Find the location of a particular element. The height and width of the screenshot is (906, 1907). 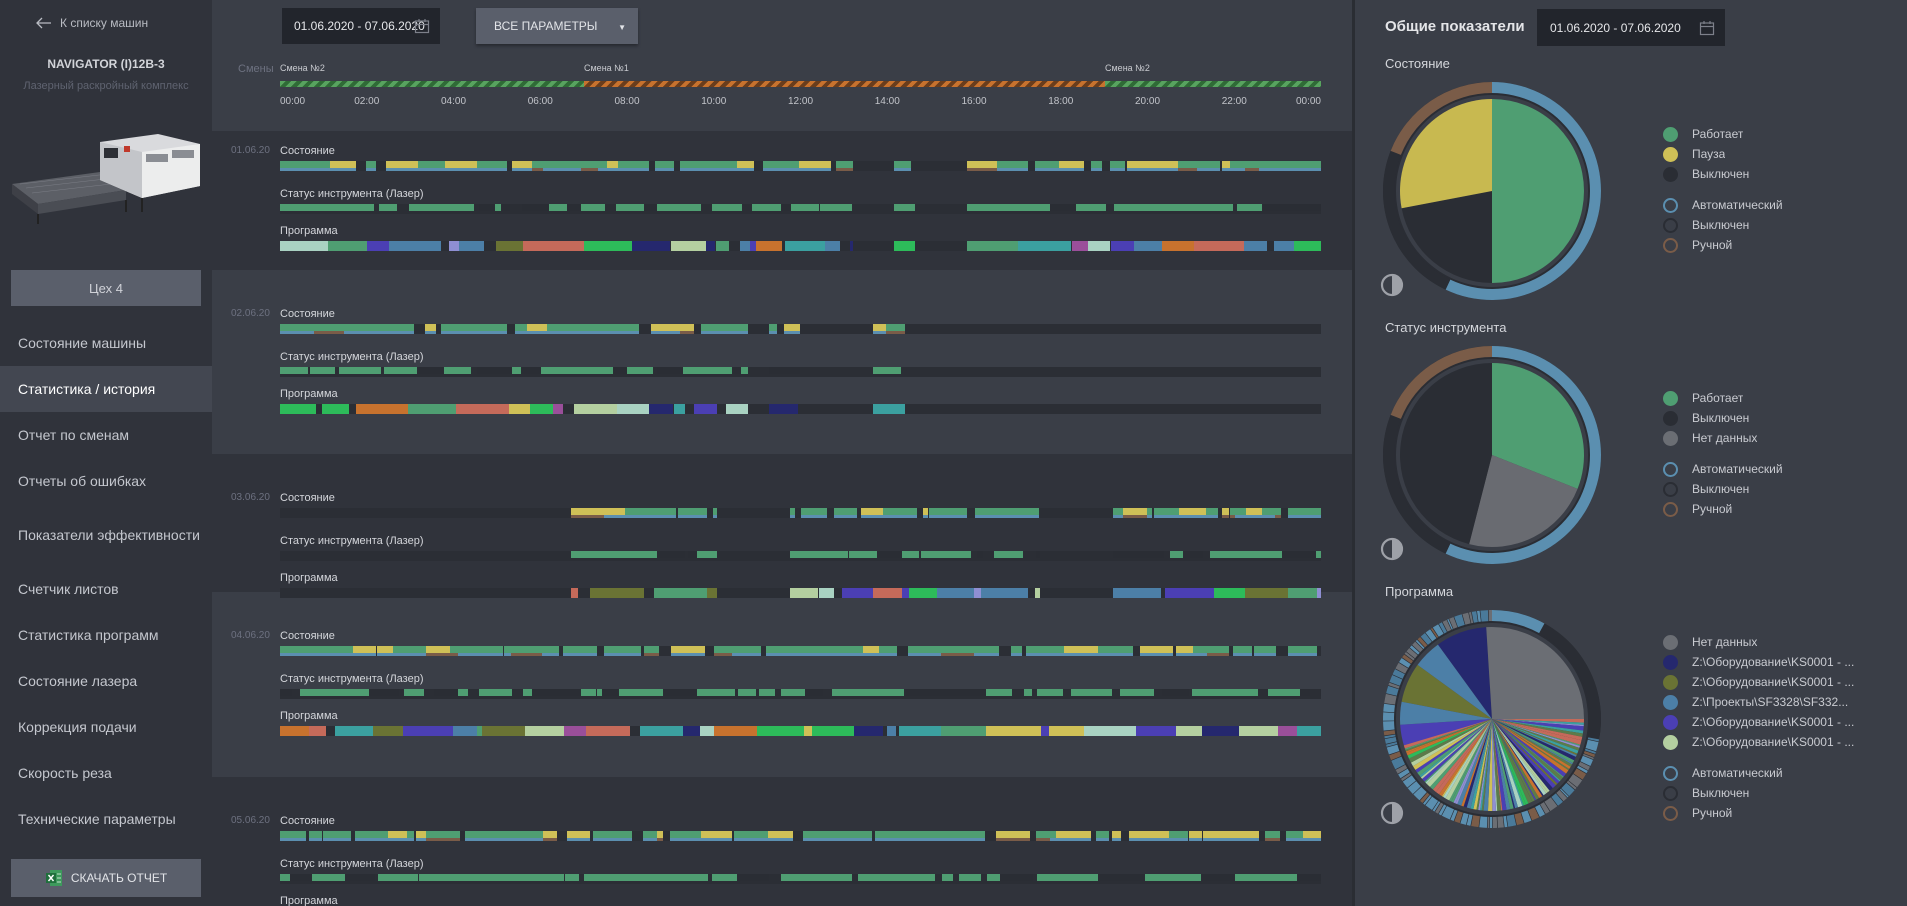

sidebar-item-laser-state: Состояние лазера is located at coordinates (106, 681).